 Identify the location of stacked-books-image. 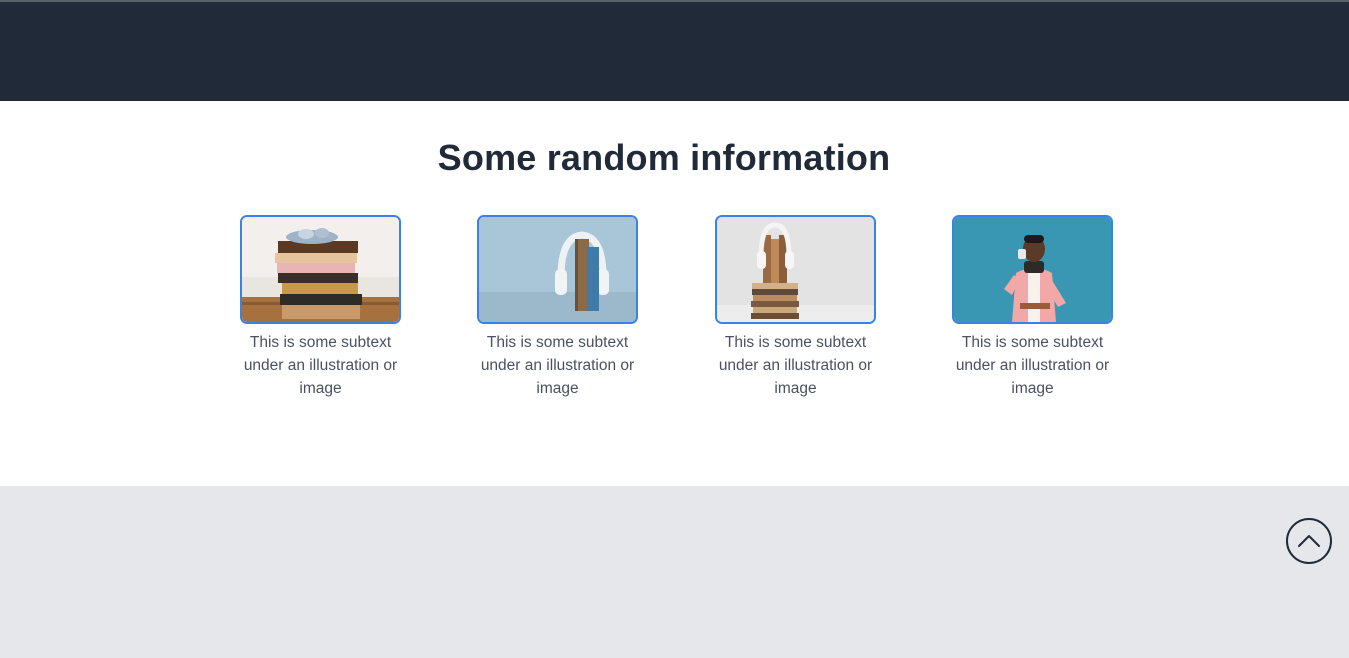
(320, 269).